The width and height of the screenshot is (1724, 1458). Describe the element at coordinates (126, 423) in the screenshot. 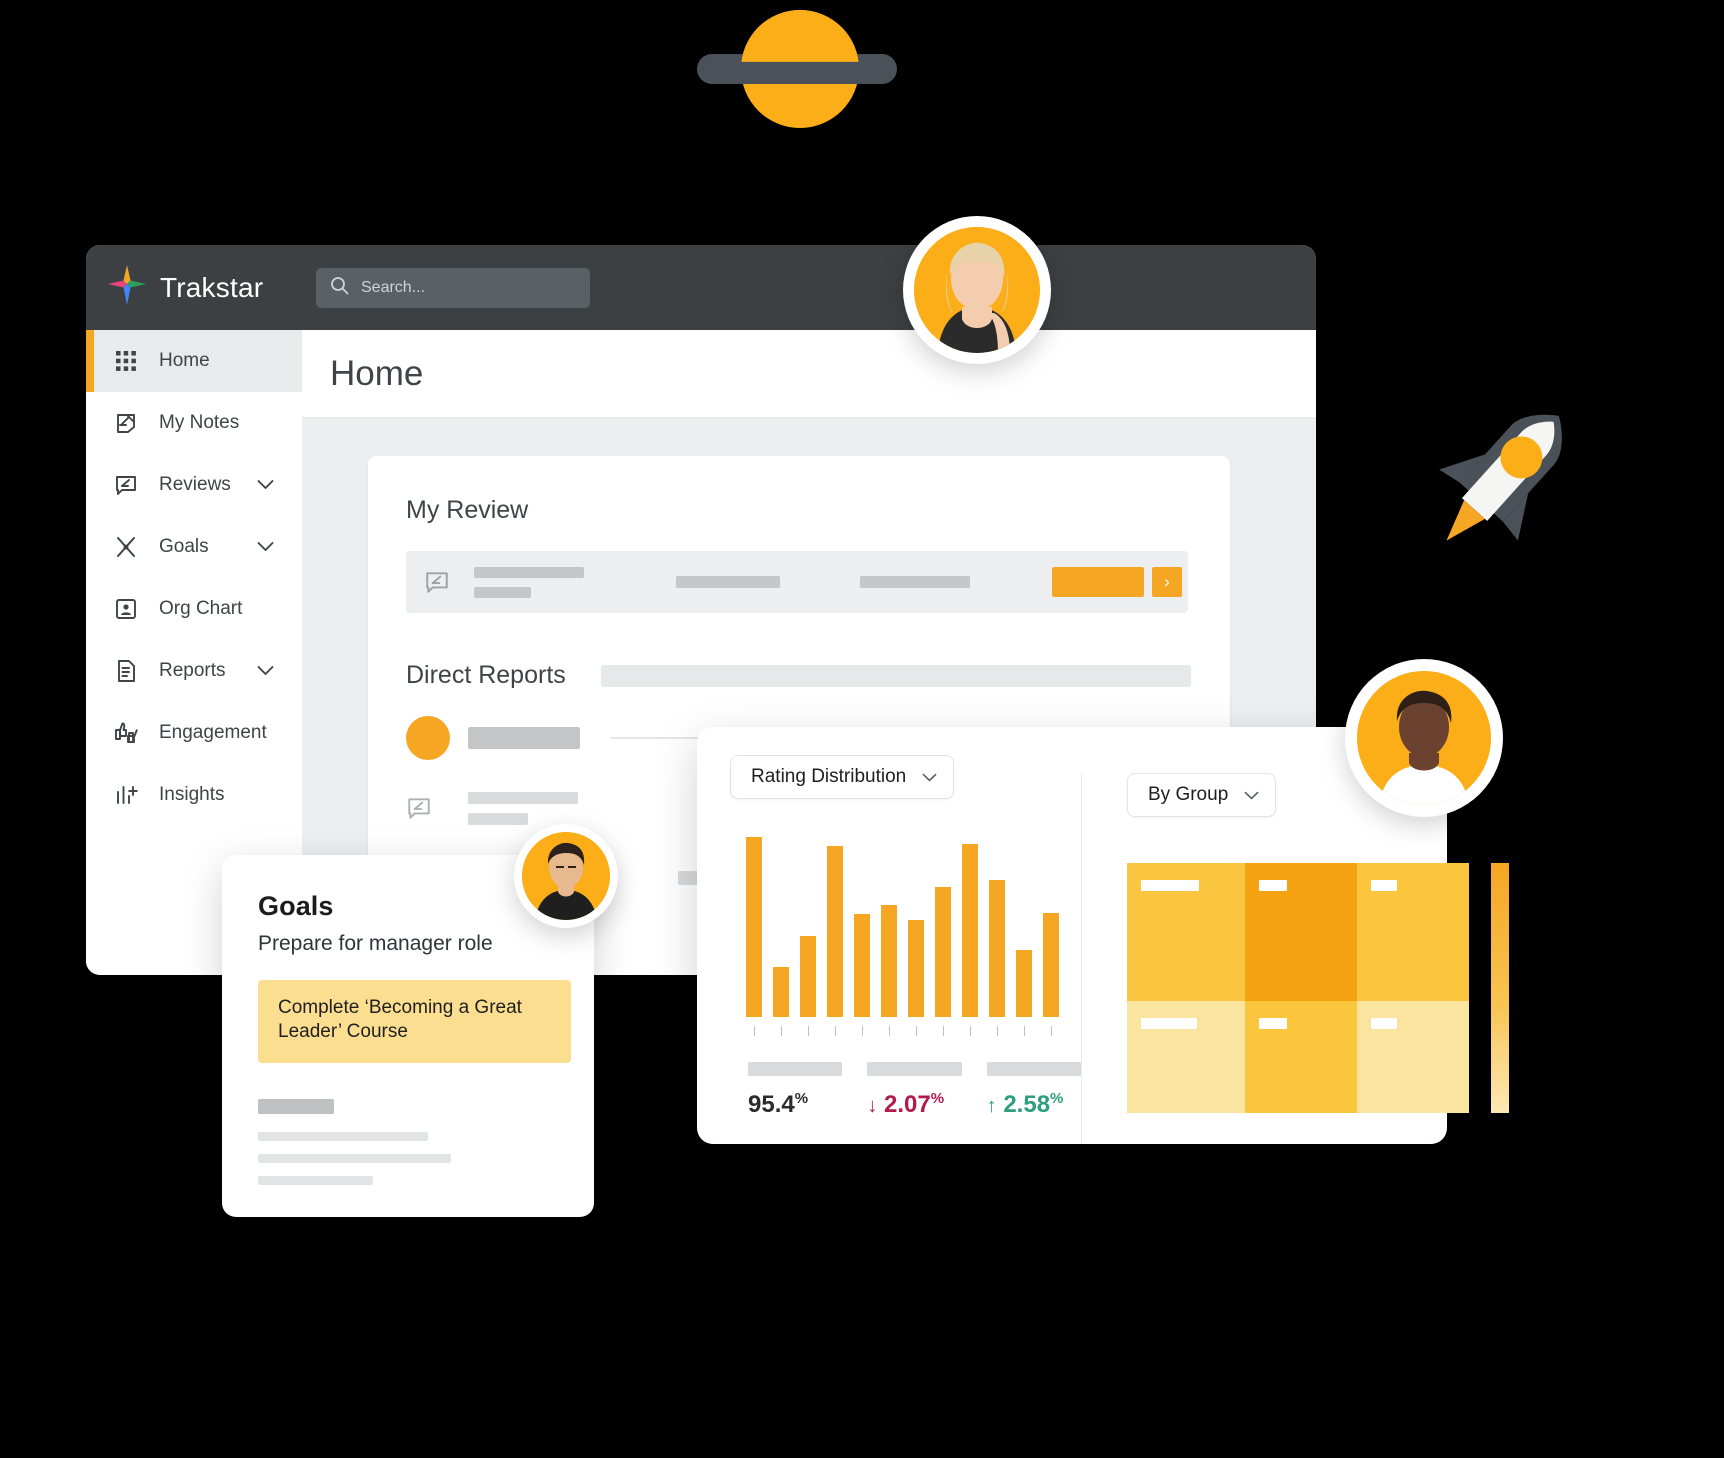

I see `note-pen-icon` at that location.